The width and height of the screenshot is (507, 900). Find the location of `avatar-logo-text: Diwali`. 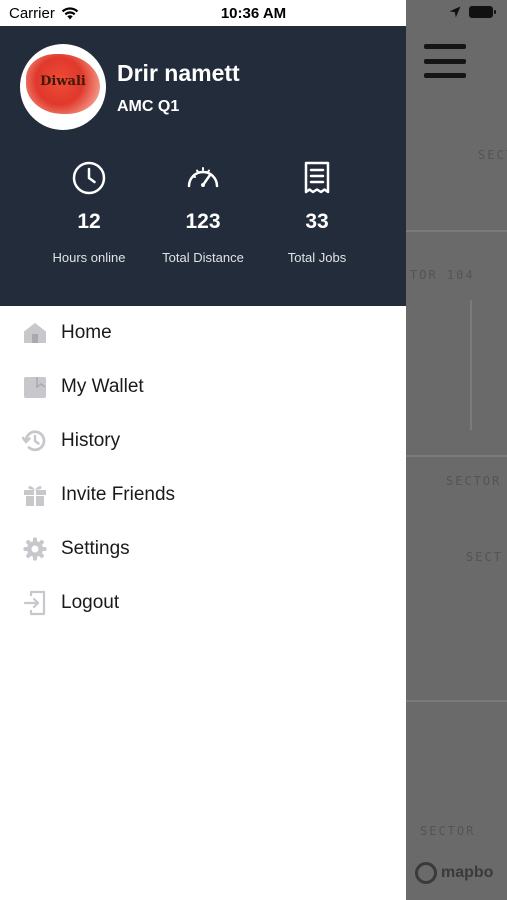

avatar-logo-text: Diwali is located at coordinates (63, 81).